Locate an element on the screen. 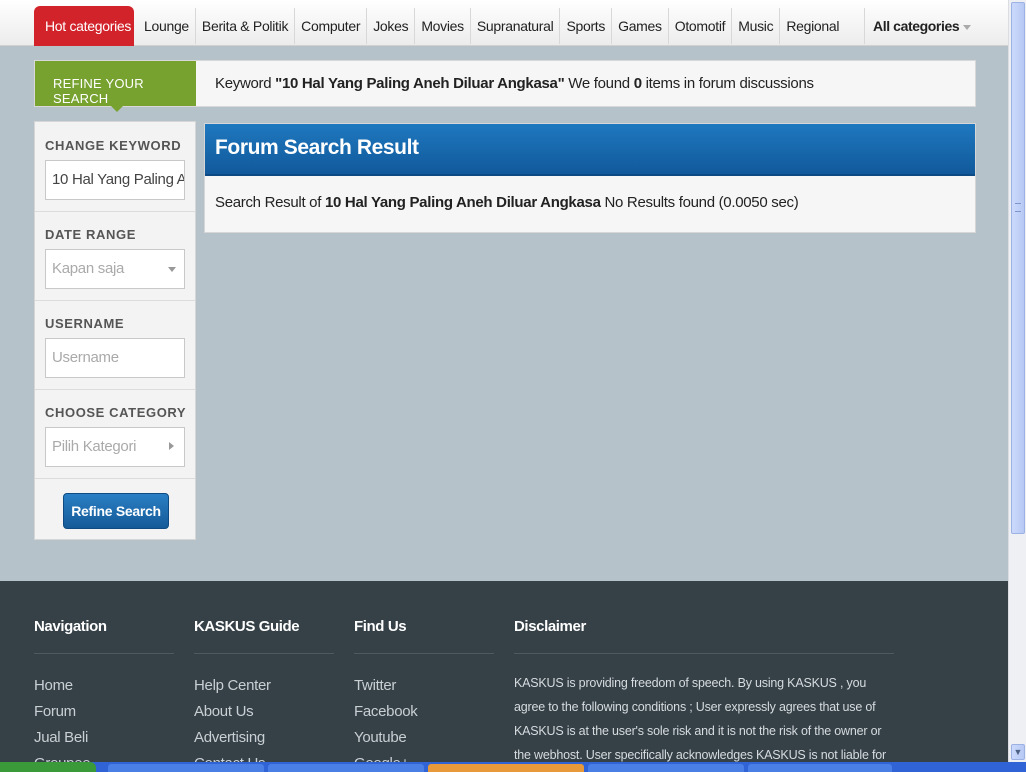  footer-link-forum: Forum is located at coordinates (62, 712).